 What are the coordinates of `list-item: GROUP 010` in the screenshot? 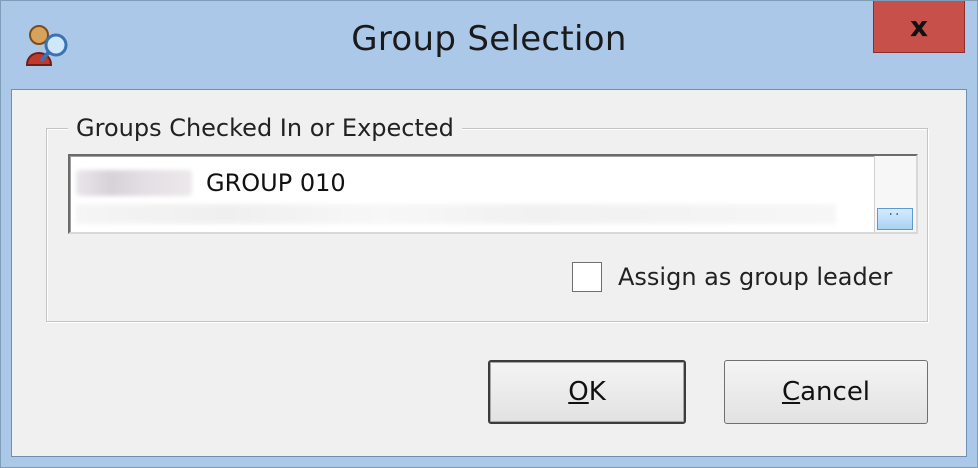 It's located at (211, 183).